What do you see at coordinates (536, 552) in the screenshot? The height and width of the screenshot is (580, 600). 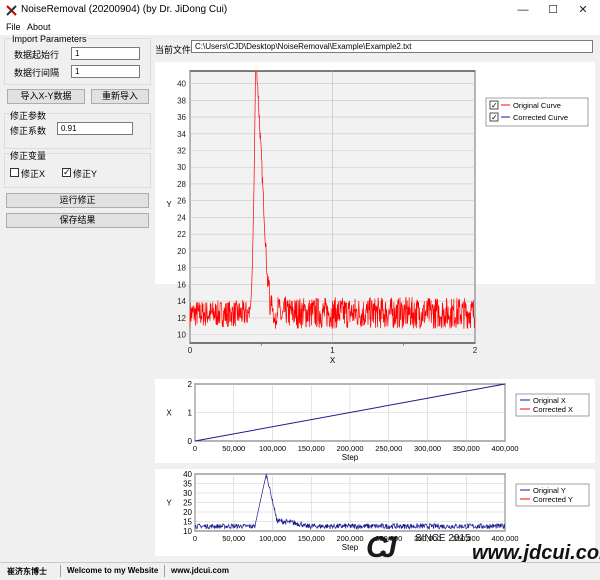 I see `watermark-url: www.jdcui.com` at bounding box center [536, 552].